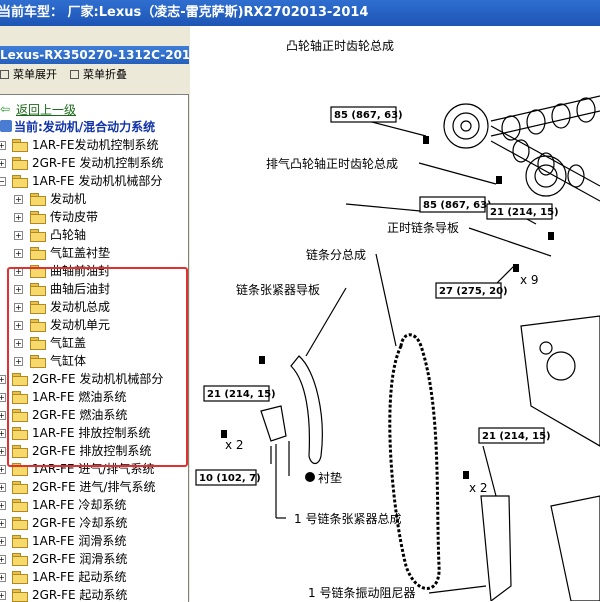  What do you see at coordinates (79, 505) in the screenshot?
I see `tree-item-label: 1AR-FE 冷却系统` at bounding box center [79, 505].